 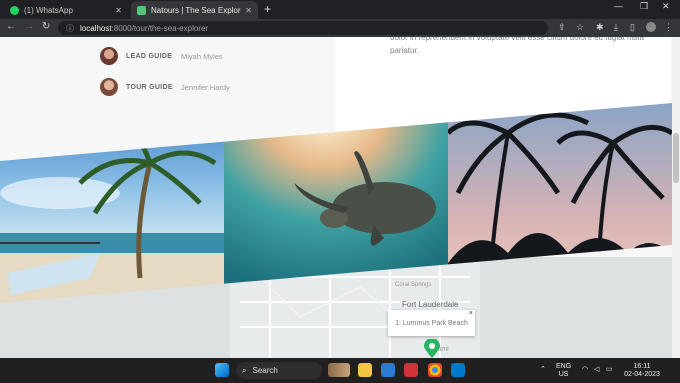 What do you see at coordinates (430, 304) in the screenshot?
I see `map-label-fort-lauderdale: Fort Lauderdale` at bounding box center [430, 304].